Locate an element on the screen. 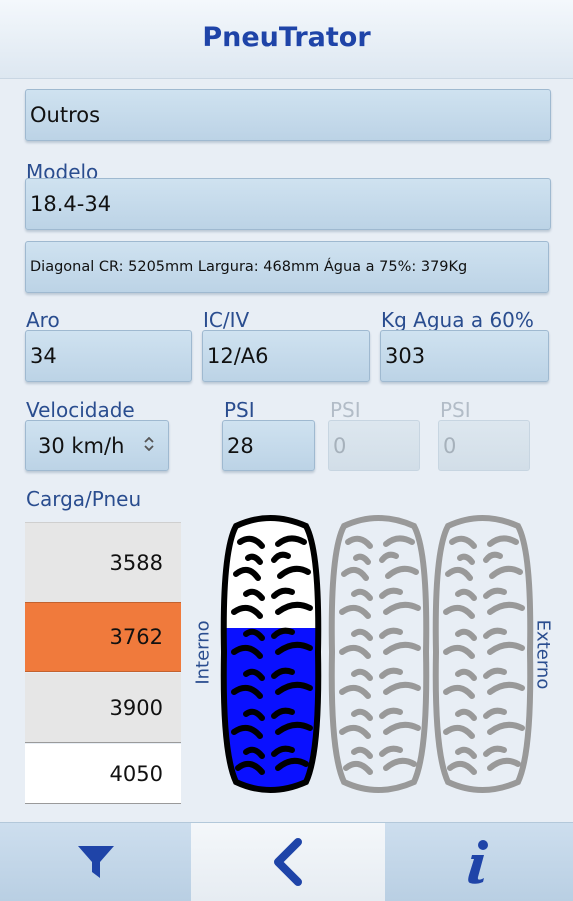  load-option-selected: 3762 is located at coordinates (103, 637).